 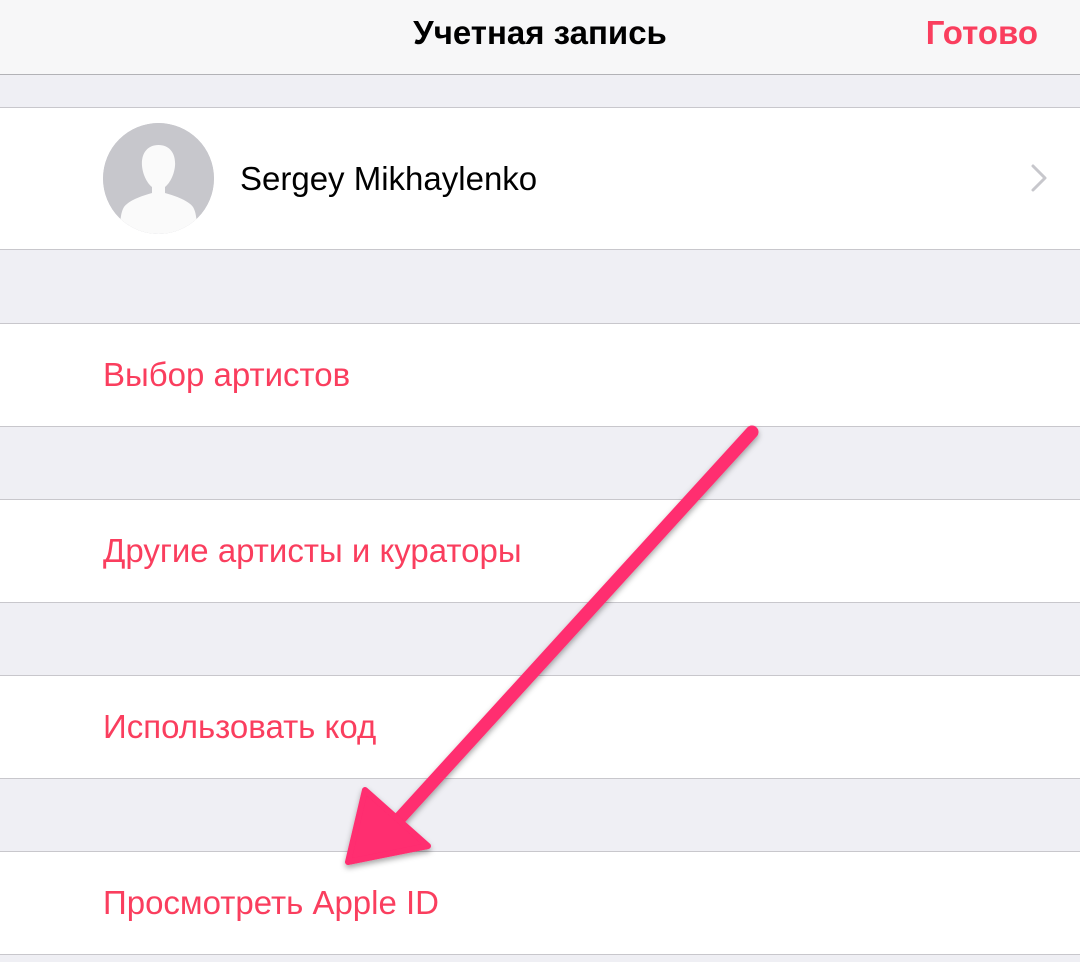 What do you see at coordinates (540, 727) in the screenshot?
I see `menu-item-redeem-code: Использовать код` at bounding box center [540, 727].